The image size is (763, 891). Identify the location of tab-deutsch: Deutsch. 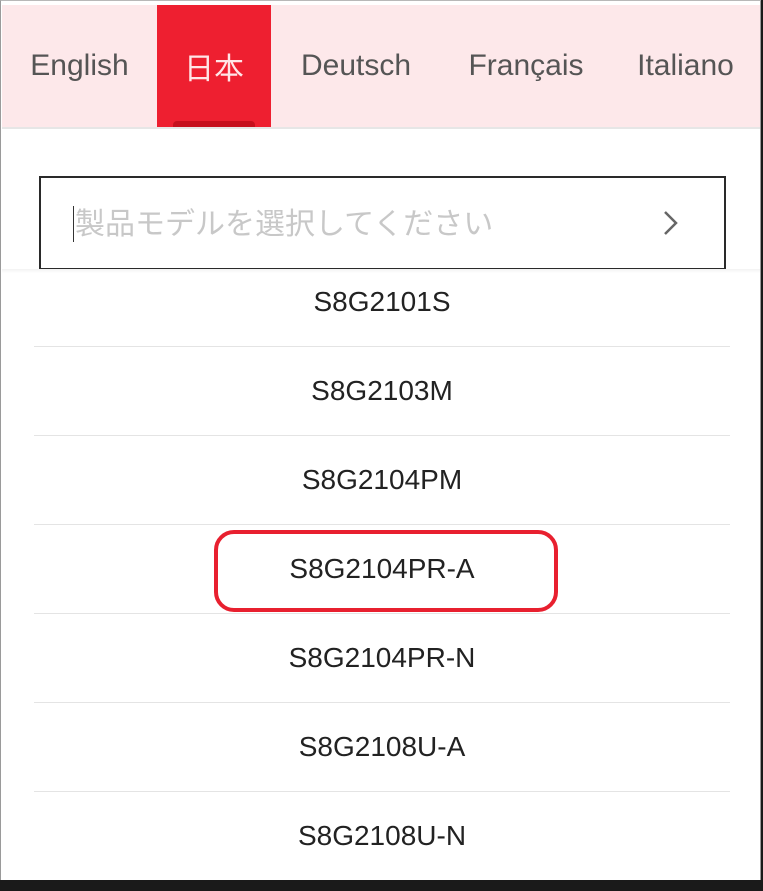
(356, 66).